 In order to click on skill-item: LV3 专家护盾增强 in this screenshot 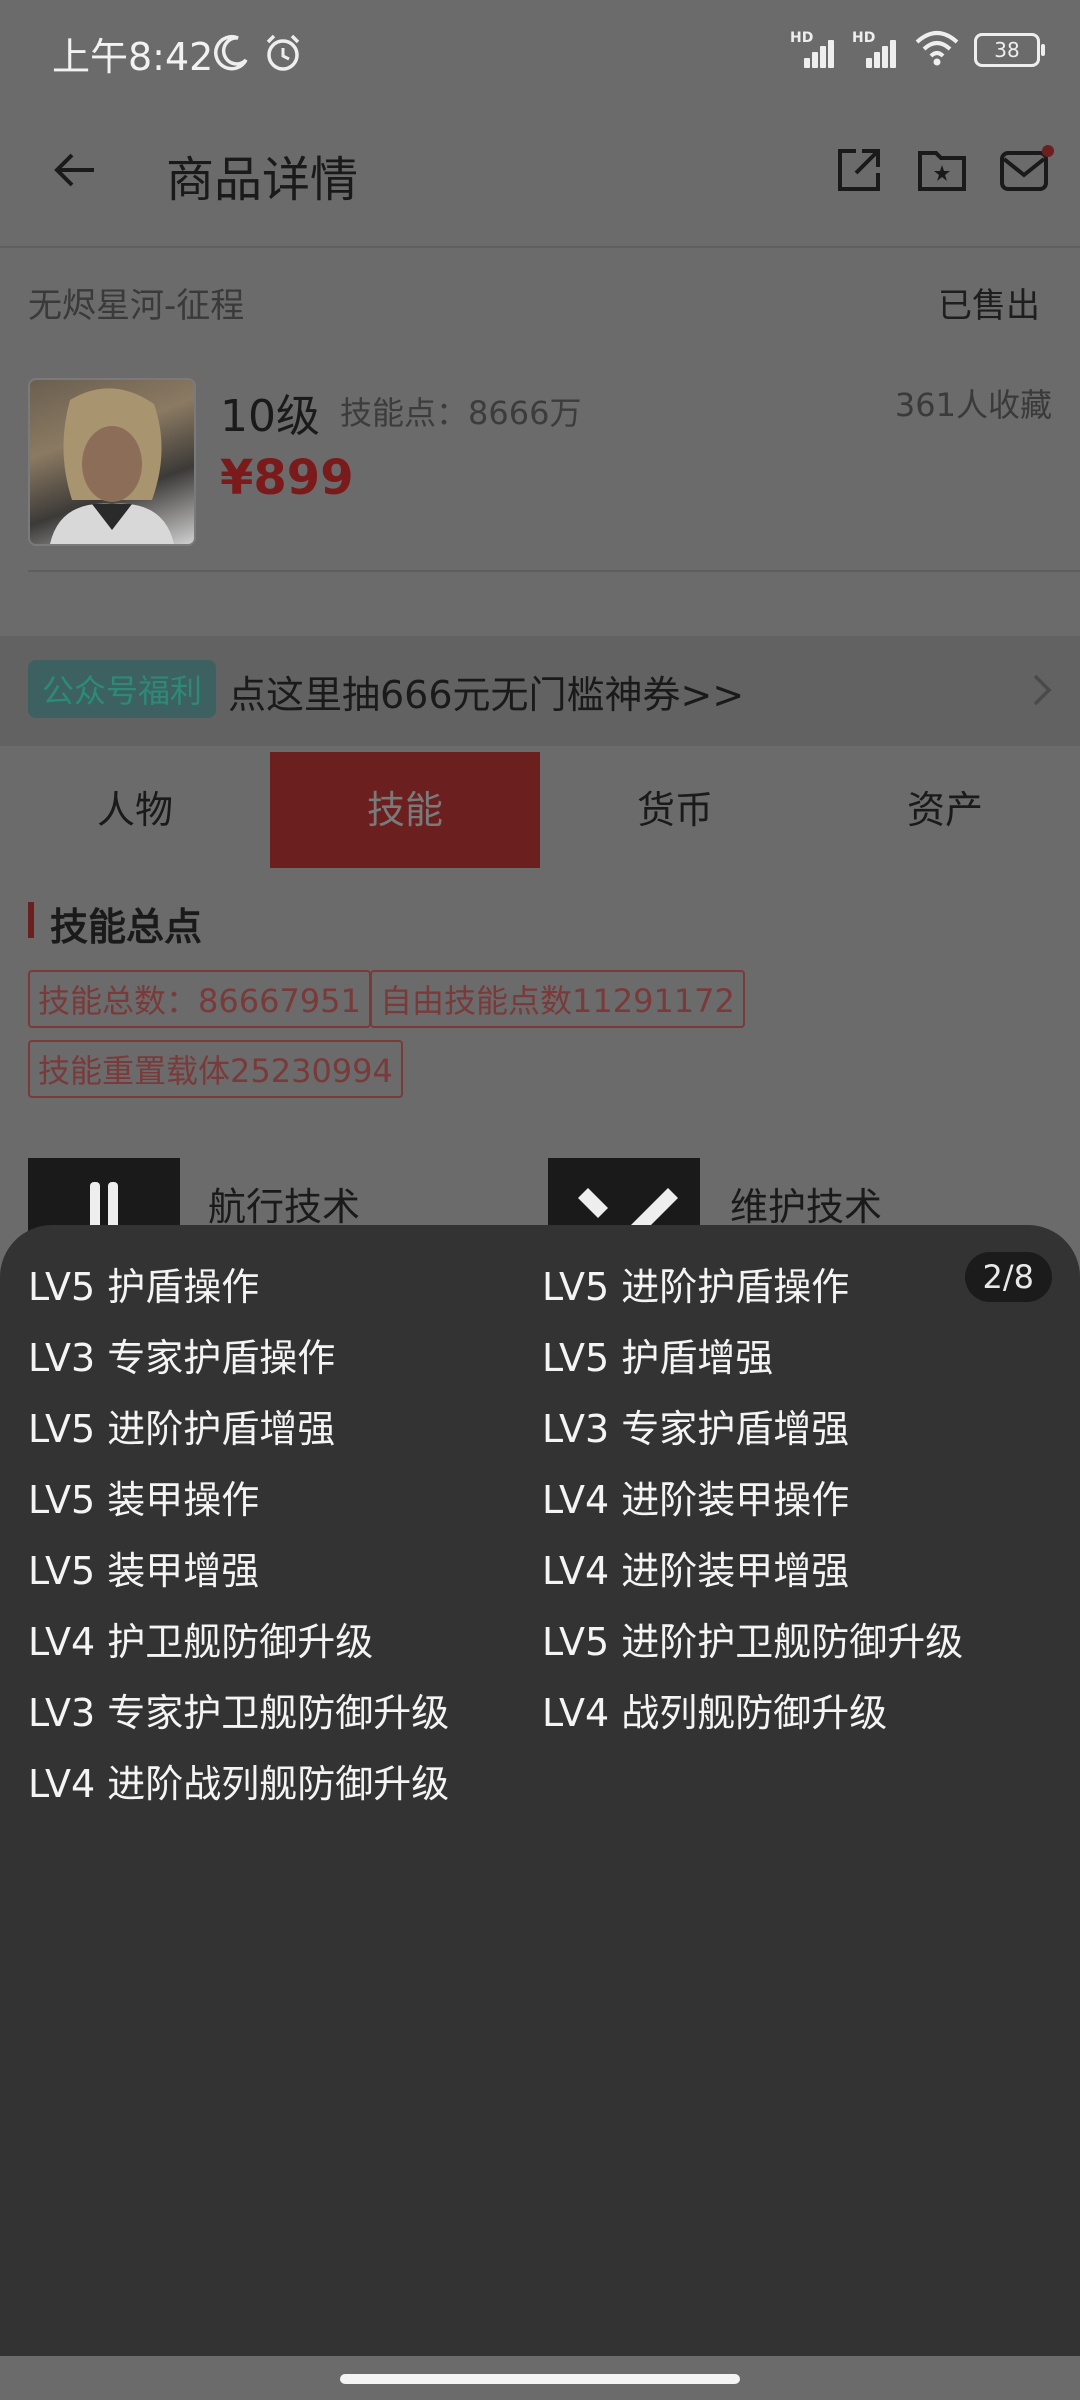, I will do `click(696, 1429)`.